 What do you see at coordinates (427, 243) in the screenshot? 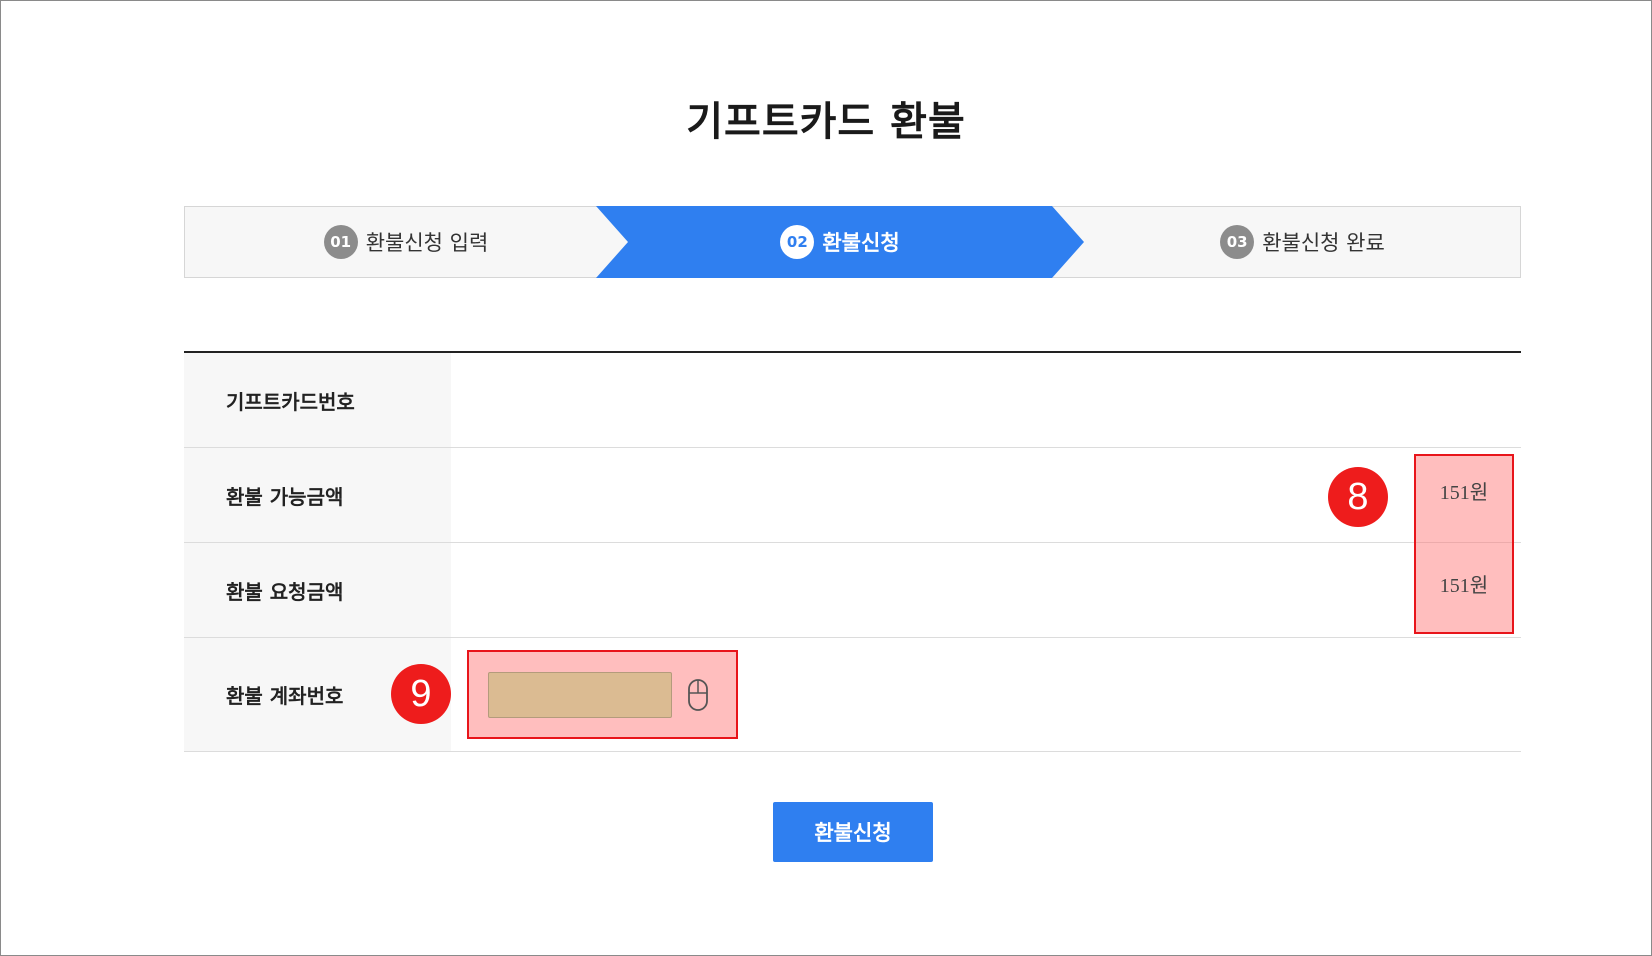
I see `step-1-label: 환불신청 입력` at bounding box center [427, 243].